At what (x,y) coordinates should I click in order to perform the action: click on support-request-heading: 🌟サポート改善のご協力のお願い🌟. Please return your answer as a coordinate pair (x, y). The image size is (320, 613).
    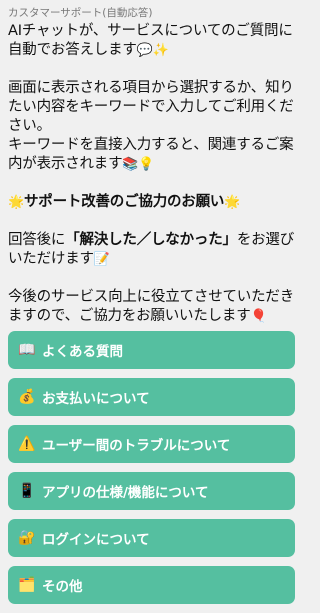
    Looking at the image, I should click on (152, 202).